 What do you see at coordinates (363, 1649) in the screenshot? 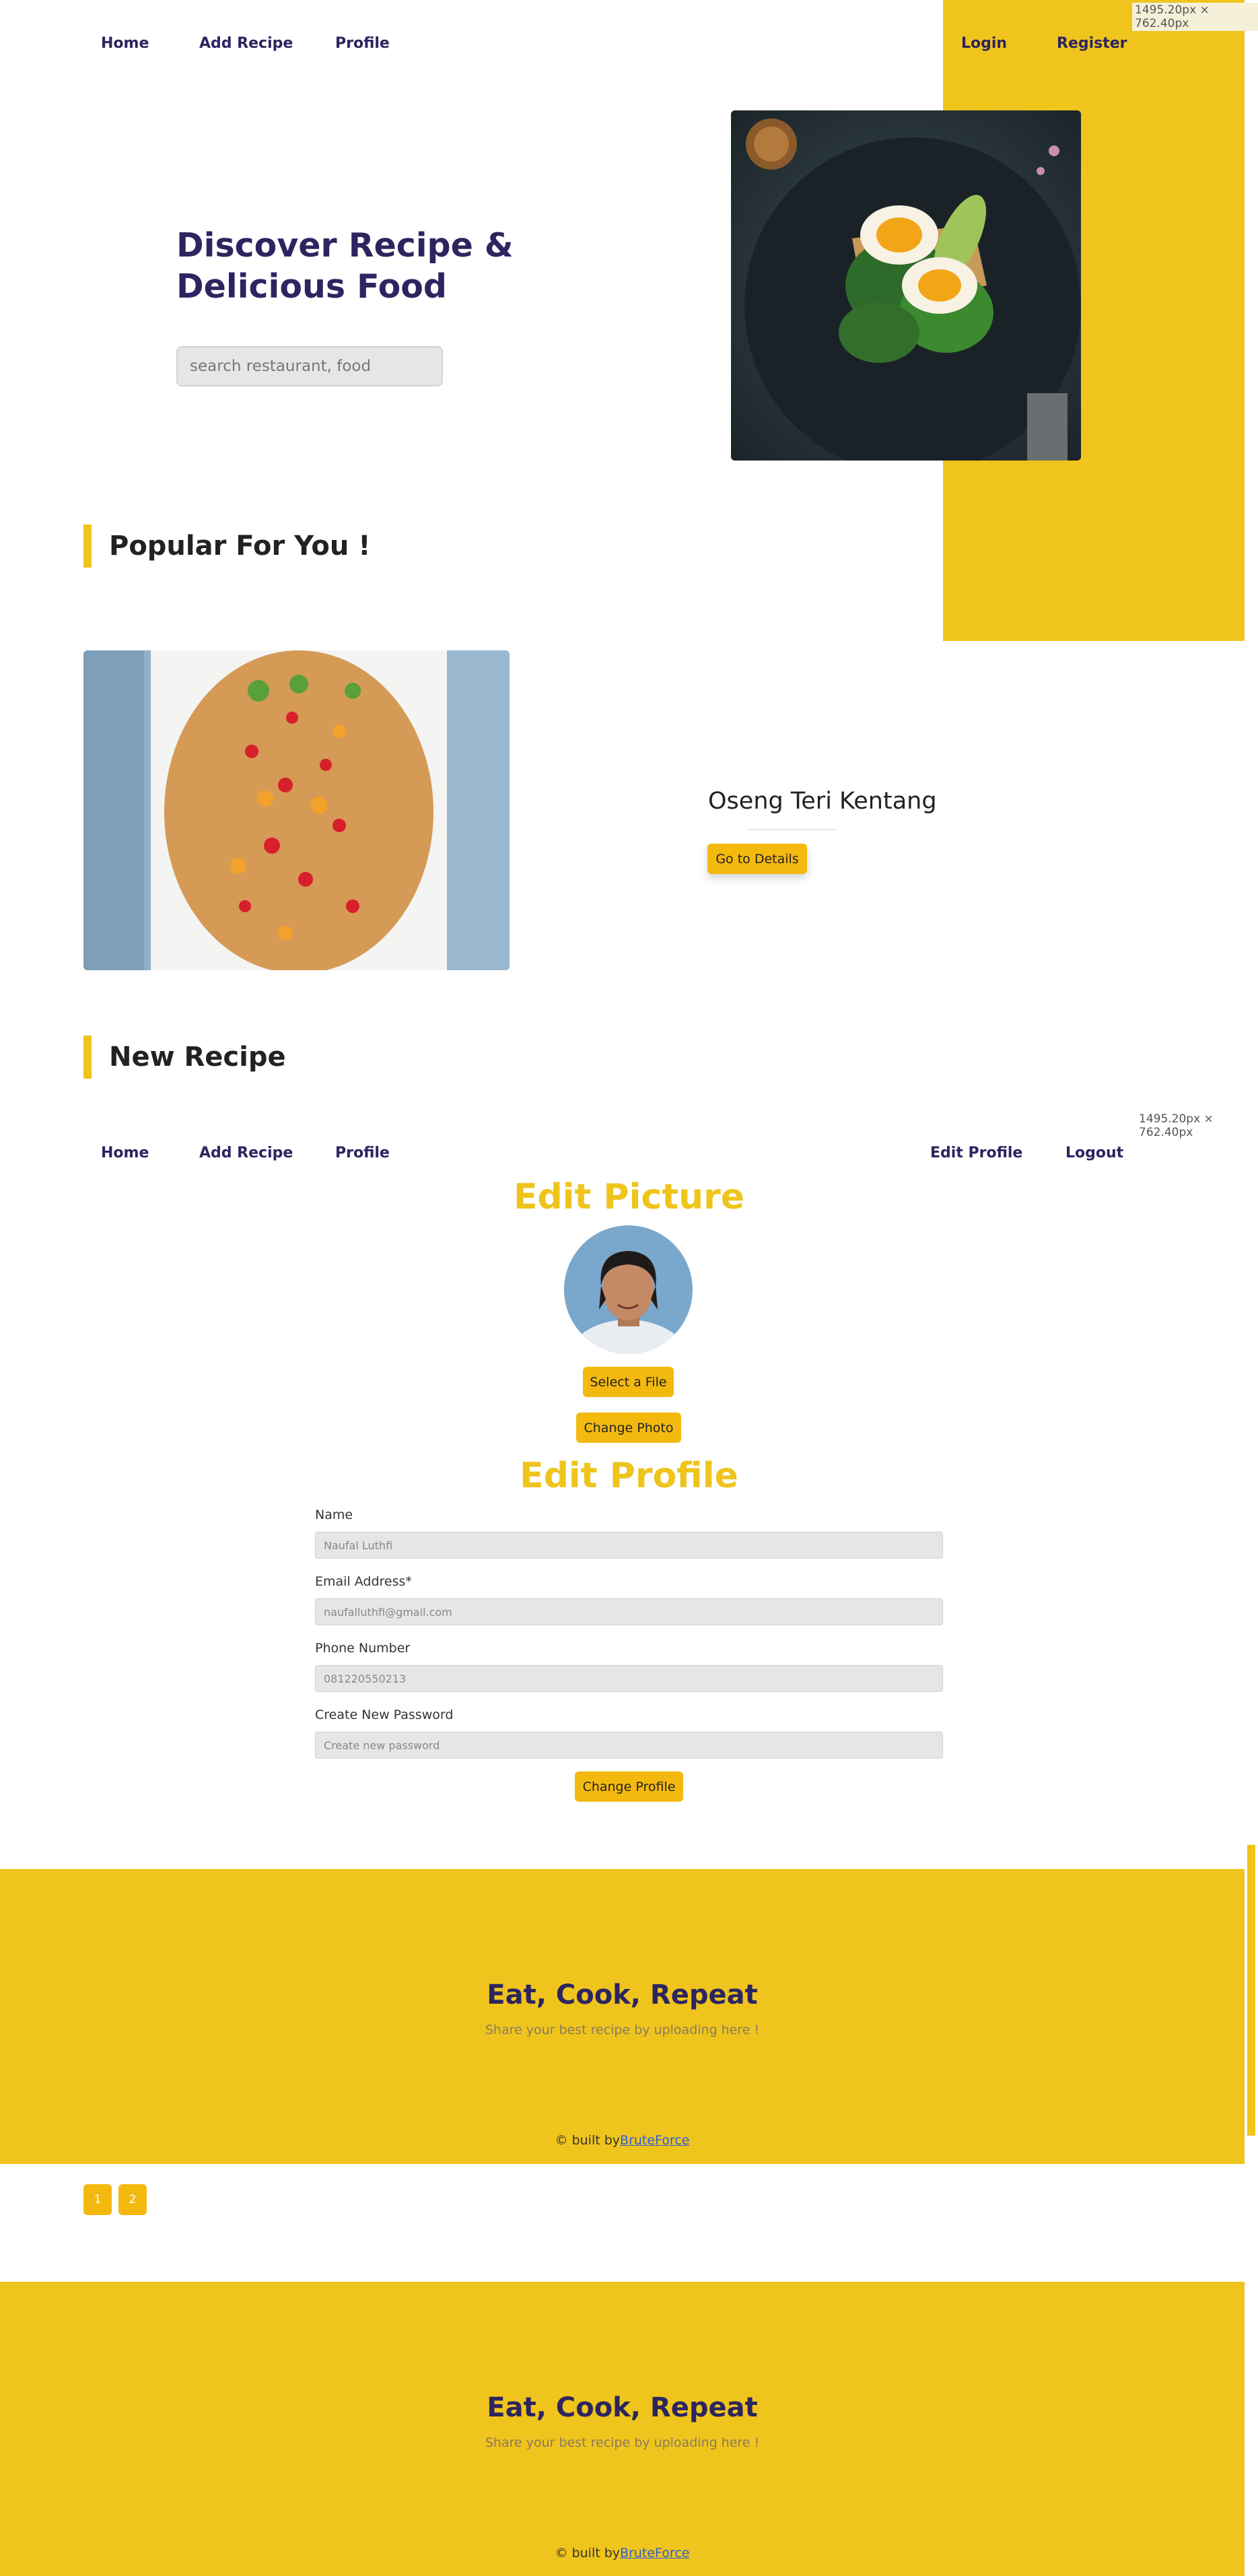
I see `phone-label: Phone Number` at bounding box center [363, 1649].